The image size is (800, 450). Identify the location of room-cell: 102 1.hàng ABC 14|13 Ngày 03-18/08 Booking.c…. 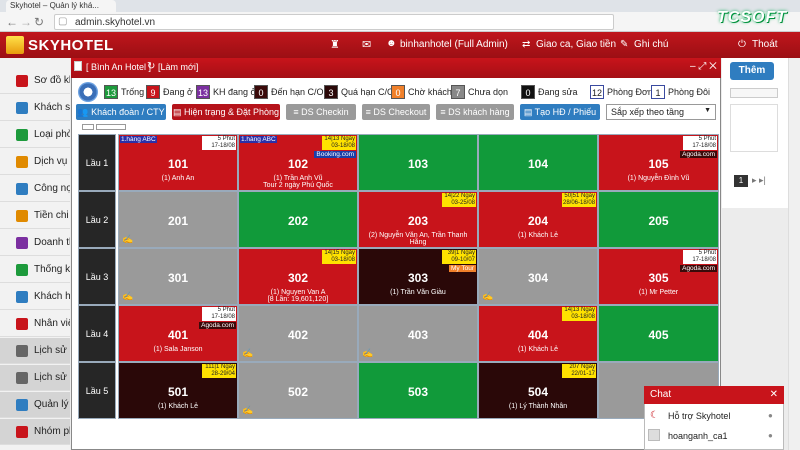
(298, 162).